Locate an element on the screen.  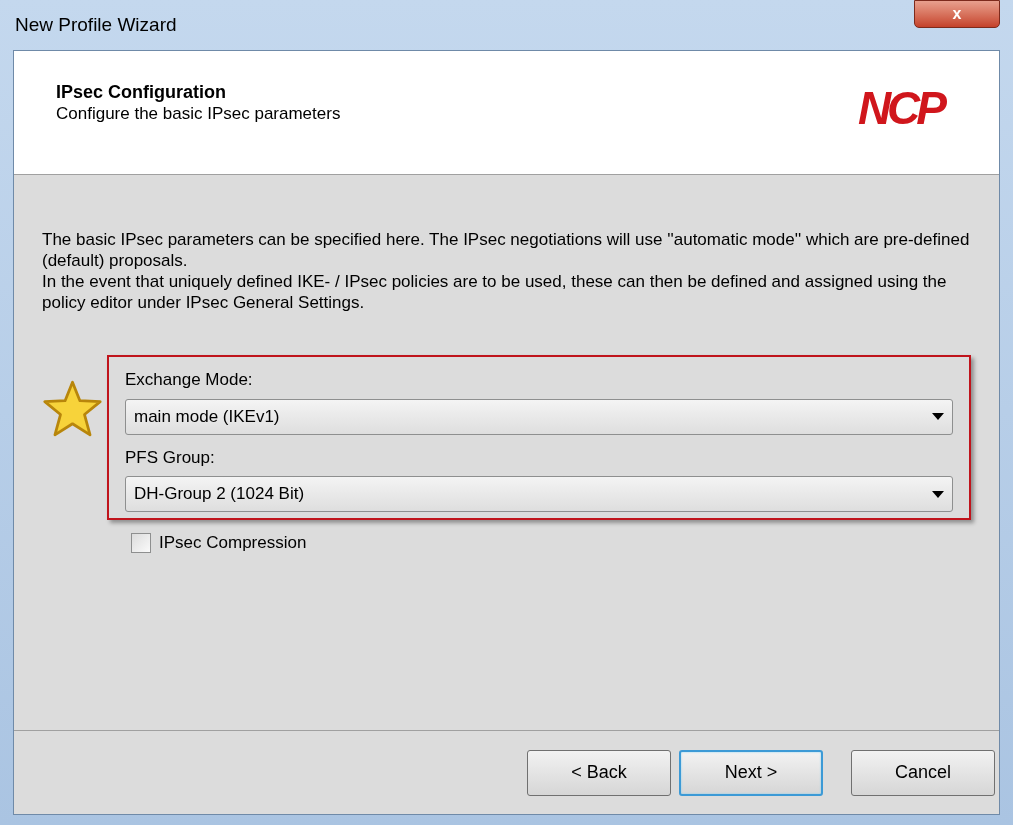
dialog-button: Cancel is located at coordinates (923, 772).